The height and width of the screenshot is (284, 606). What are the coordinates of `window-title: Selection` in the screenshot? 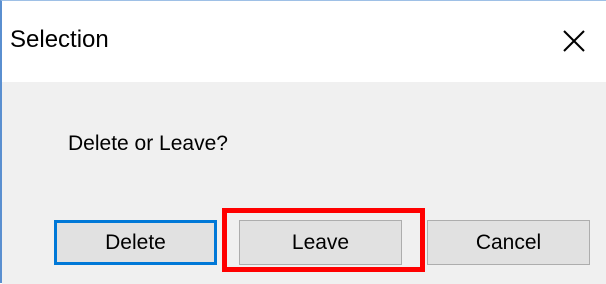 It's located at (59, 39).